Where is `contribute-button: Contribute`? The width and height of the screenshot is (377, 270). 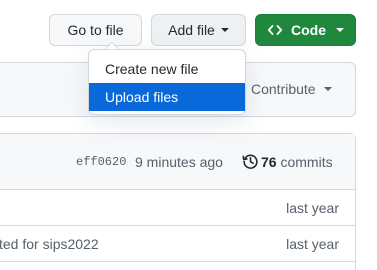 contribute-button: Contribute is located at coordinates (291, 89).